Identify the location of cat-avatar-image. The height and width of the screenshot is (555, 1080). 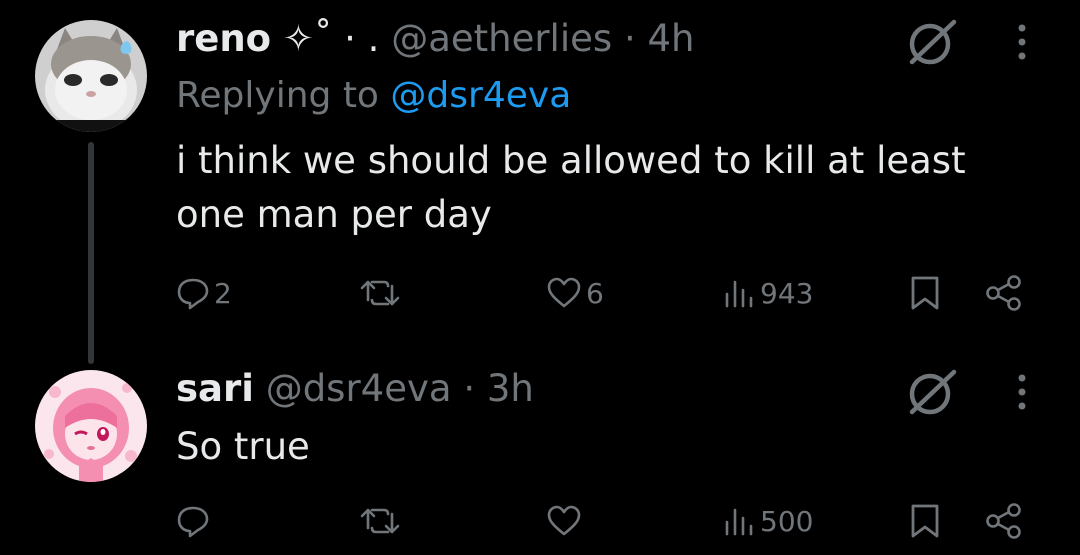
(91, 76).